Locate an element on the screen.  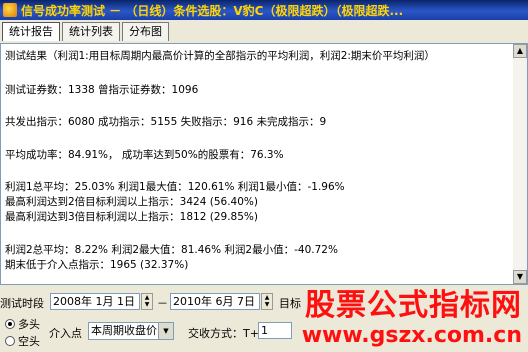
trade-days-field: 1 is located at coordinates (275, 330).